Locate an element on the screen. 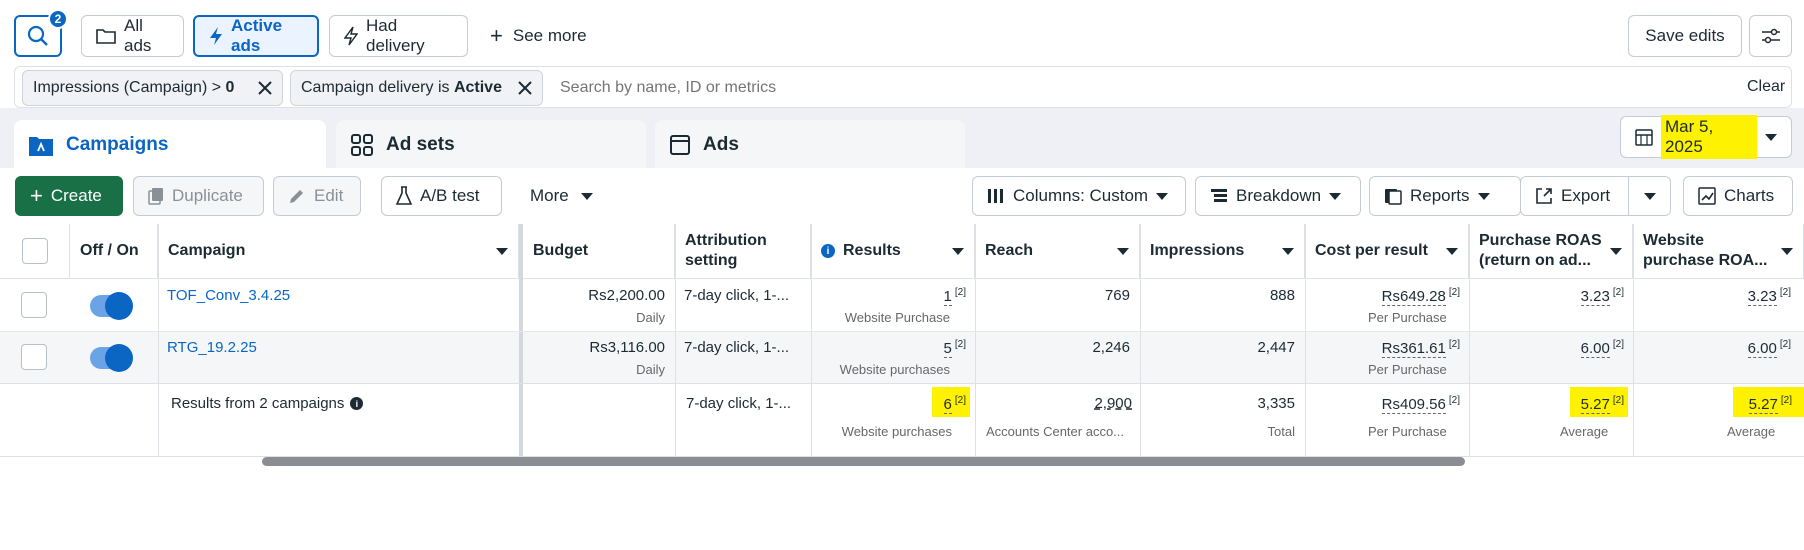  active-ads-button: Active ads is located at coordinates (256, 36).